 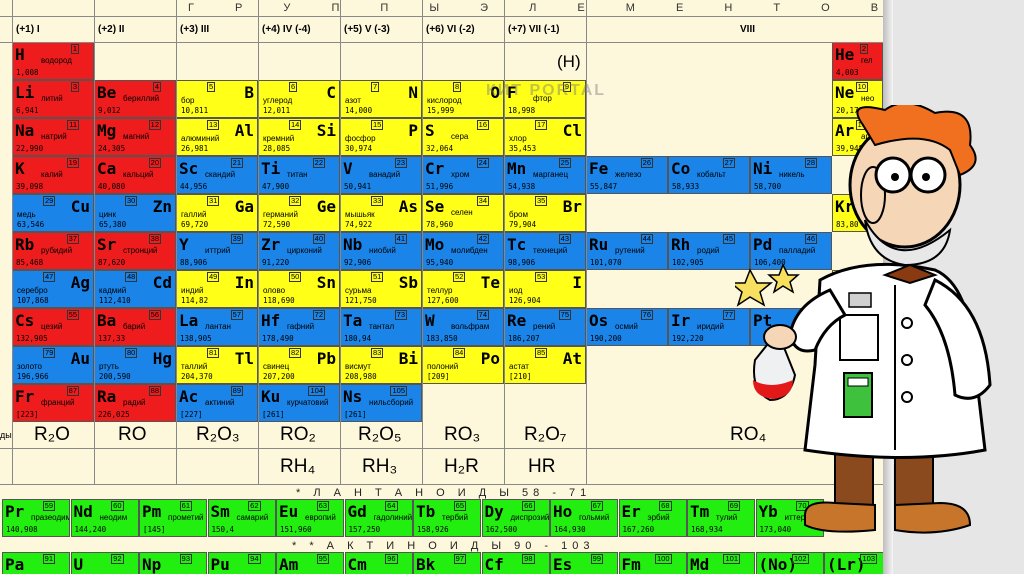 What do you see at coordinates (278, 100) in the screenshot?
I see `element-name: углерод` at bounding box center [278, 100].